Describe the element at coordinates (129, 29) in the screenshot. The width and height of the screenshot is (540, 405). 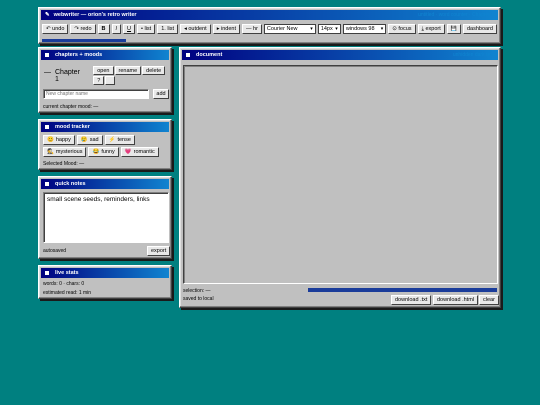
I see `underline-button: U` at that location.